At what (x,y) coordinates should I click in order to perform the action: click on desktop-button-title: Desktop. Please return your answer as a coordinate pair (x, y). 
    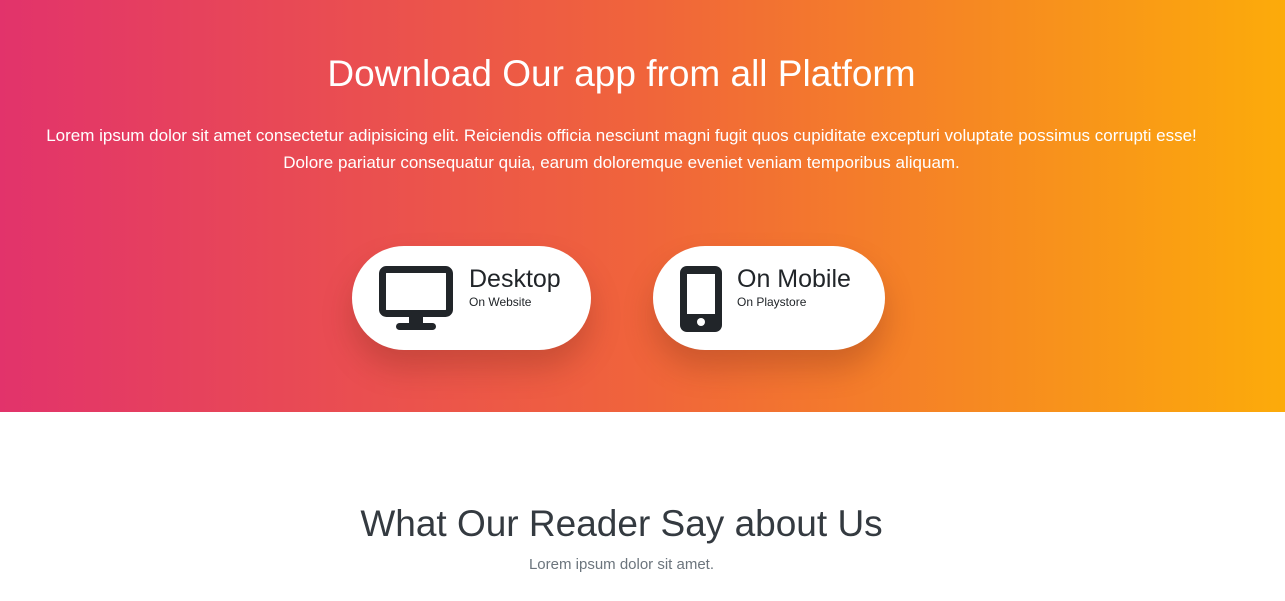
    Looking at the image, I should click on (515, 279).